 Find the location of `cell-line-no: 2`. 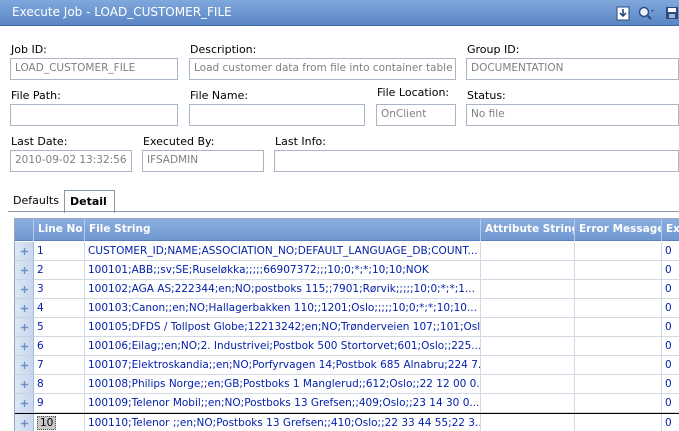

cell-line-no: 2 is located at coordinates (59, 270).